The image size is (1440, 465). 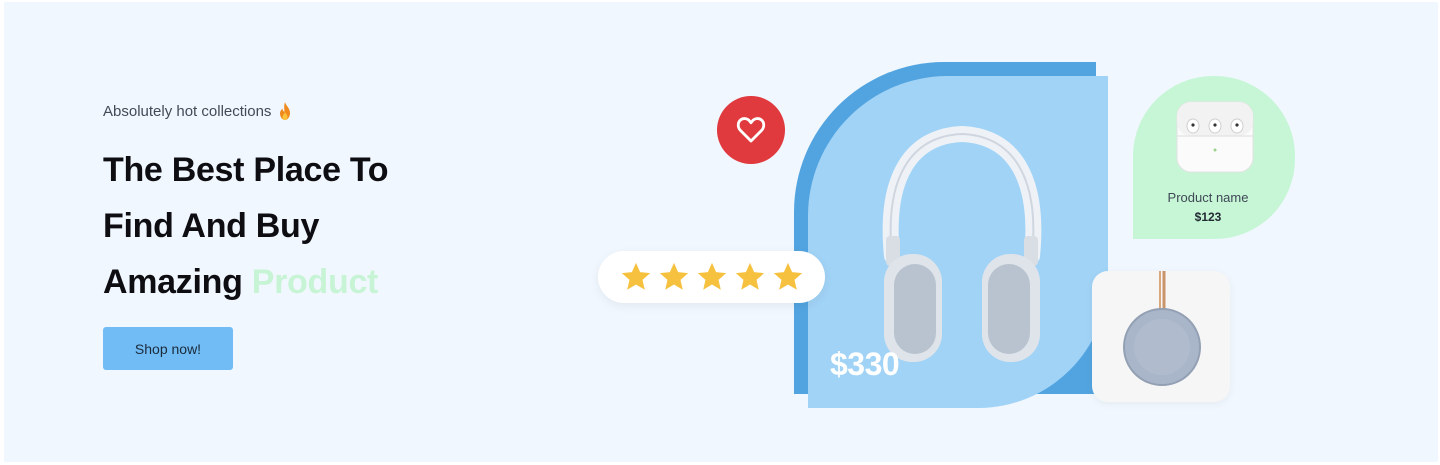 What do you see at coordinates (1208, 217) in the screenshot?
I see `mini-product-price: $123` at bounding box center [1208, 217].